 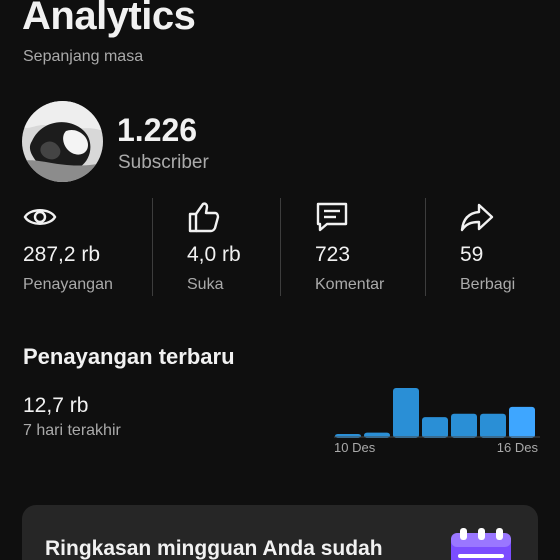 I want to click on stat-label: Berbagi, so click(x=488, y=284).